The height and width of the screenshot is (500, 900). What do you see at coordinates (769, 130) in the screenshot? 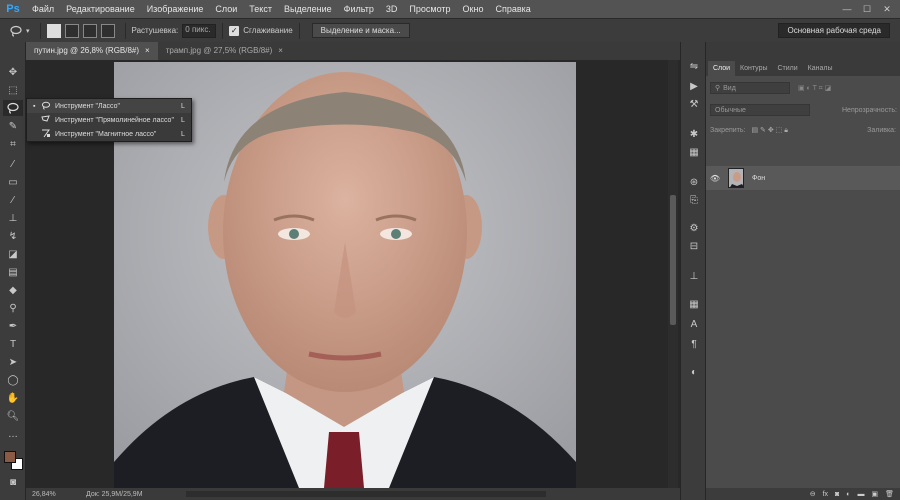
I see `lock-icons: ▤ ✎ ✥ ⬚ 🔒︎` at bounding box center [769, 130].